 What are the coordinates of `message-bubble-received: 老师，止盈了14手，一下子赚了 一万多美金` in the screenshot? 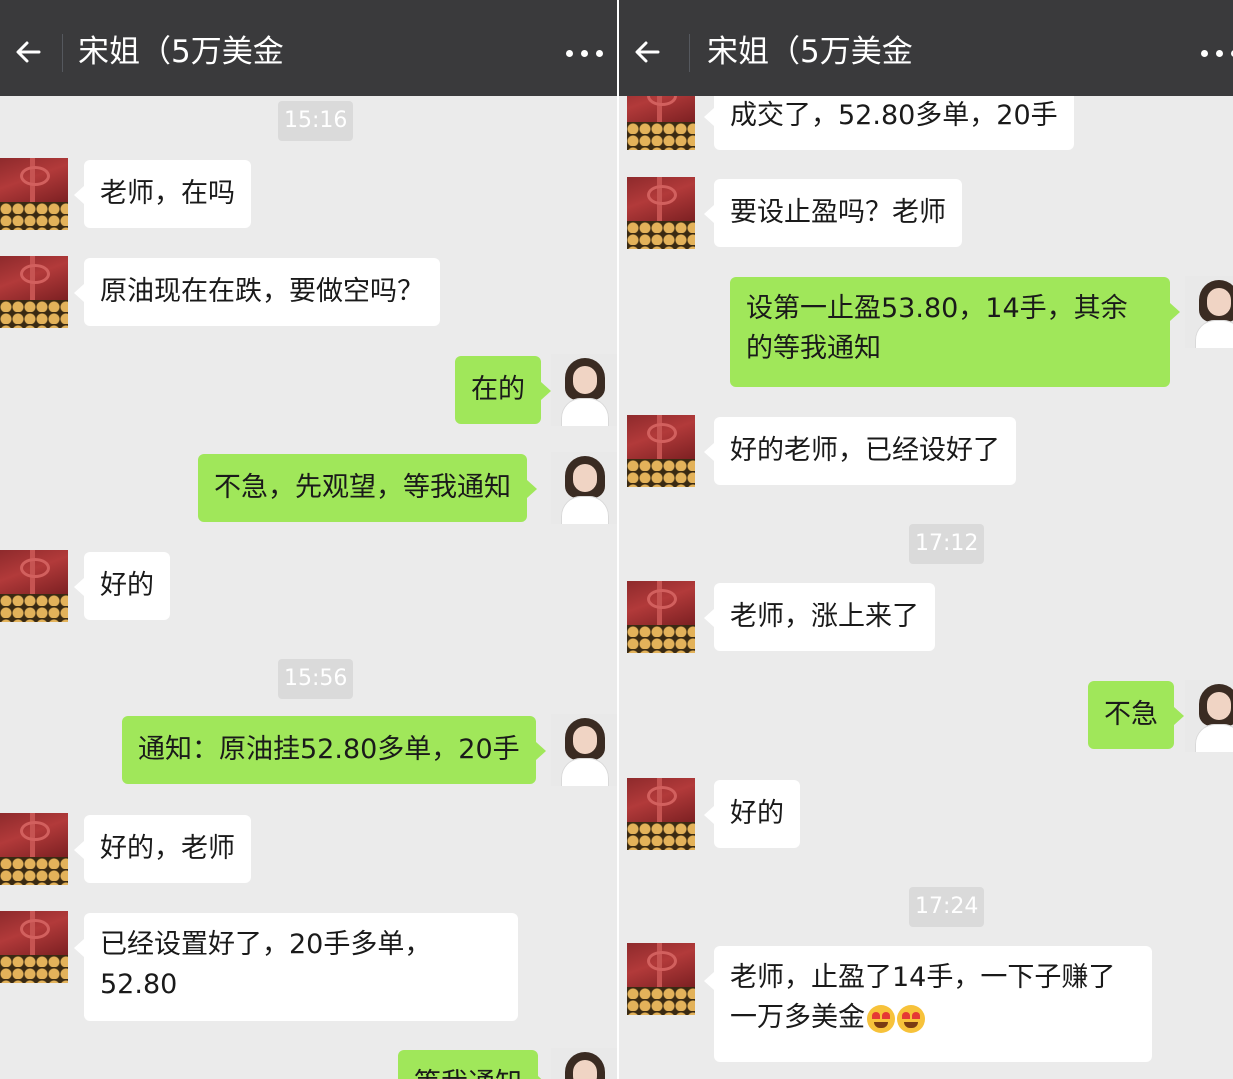 It's located at (928, 1004).